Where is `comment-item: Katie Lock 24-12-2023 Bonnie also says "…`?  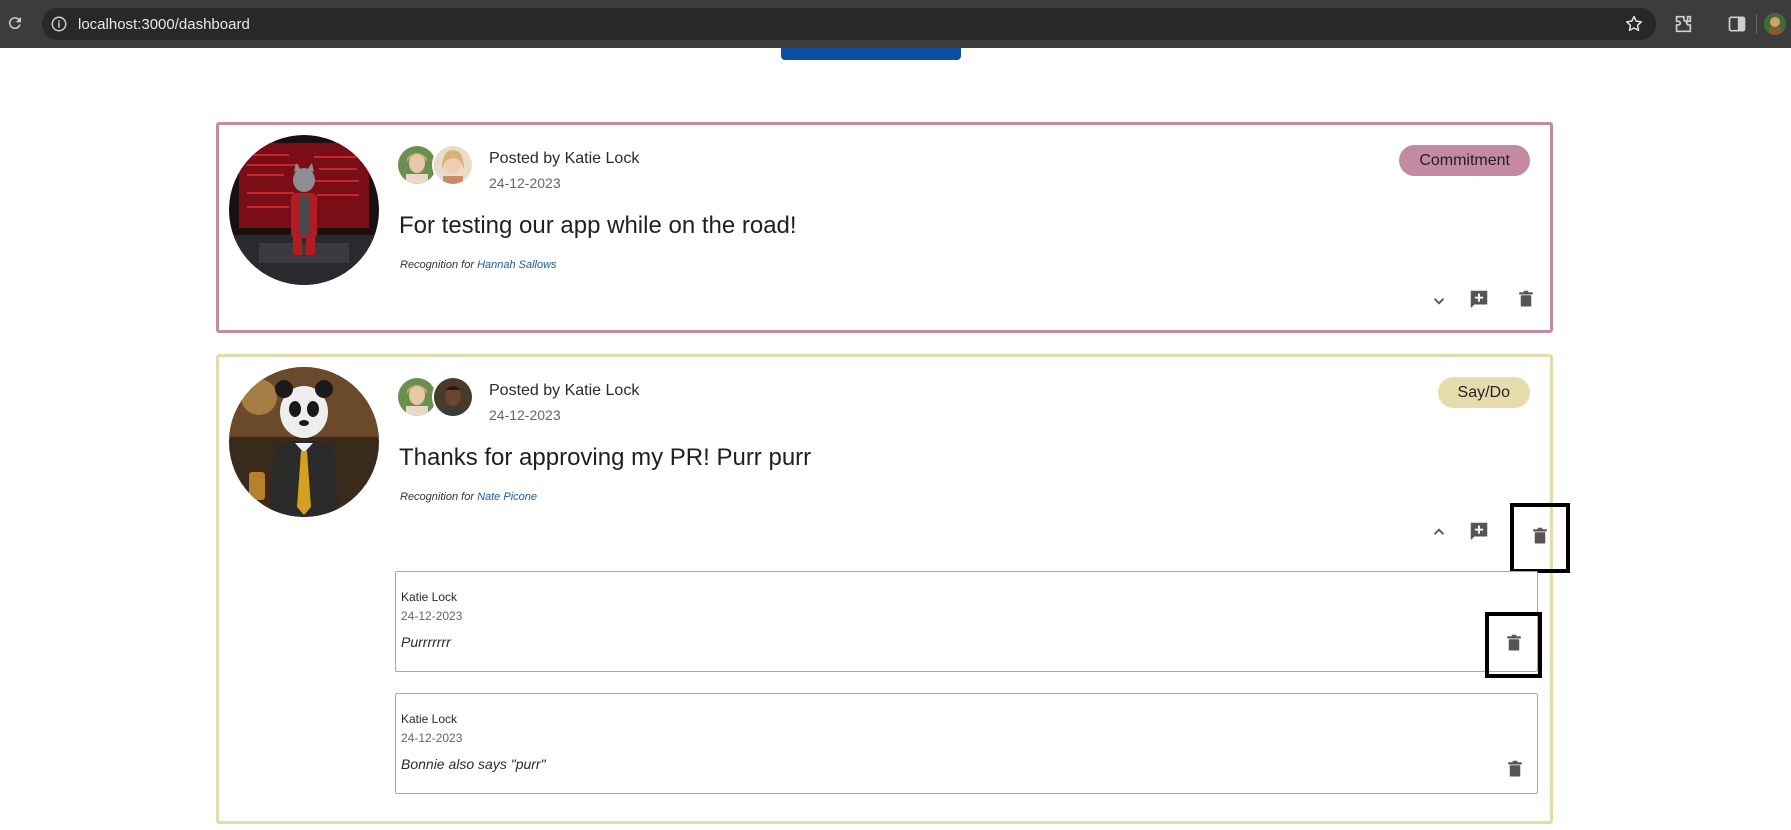 comment-item: Katie Lock 24-12-2023 Bonnie also says "… is located at coordinates (966, 743).